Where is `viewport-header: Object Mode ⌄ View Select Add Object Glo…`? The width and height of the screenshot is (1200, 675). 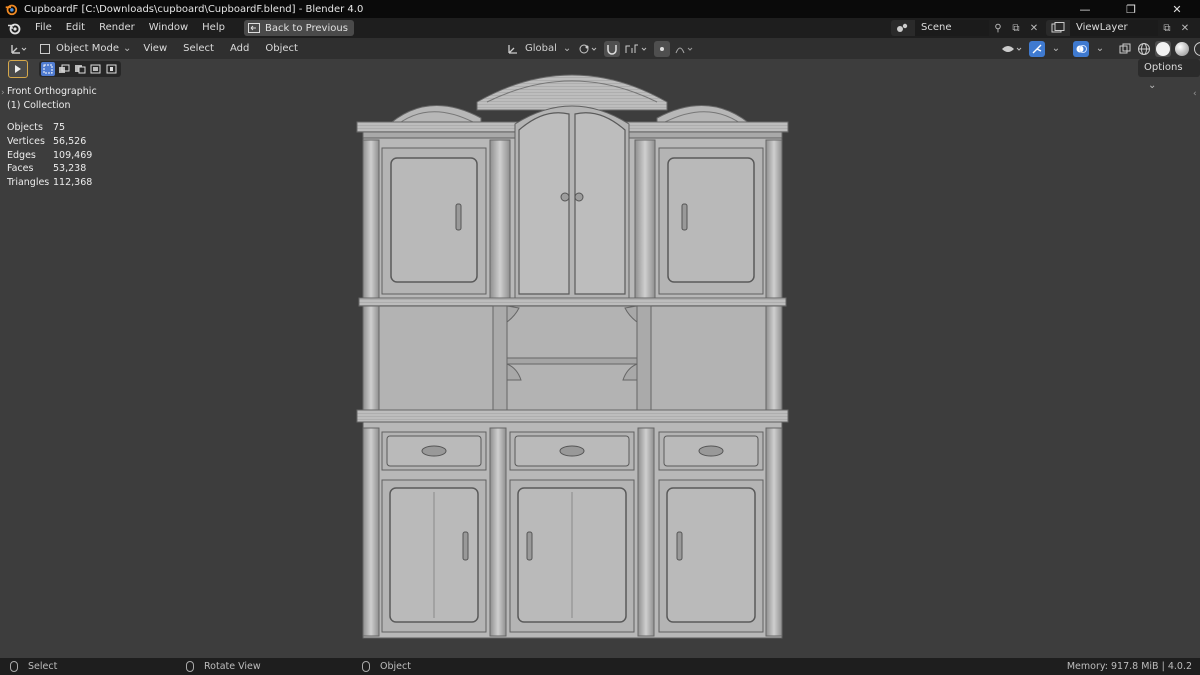
viewport-header: Object Mode ⌄ View Select Add Object Glo… is located at coordinates (600, 48).